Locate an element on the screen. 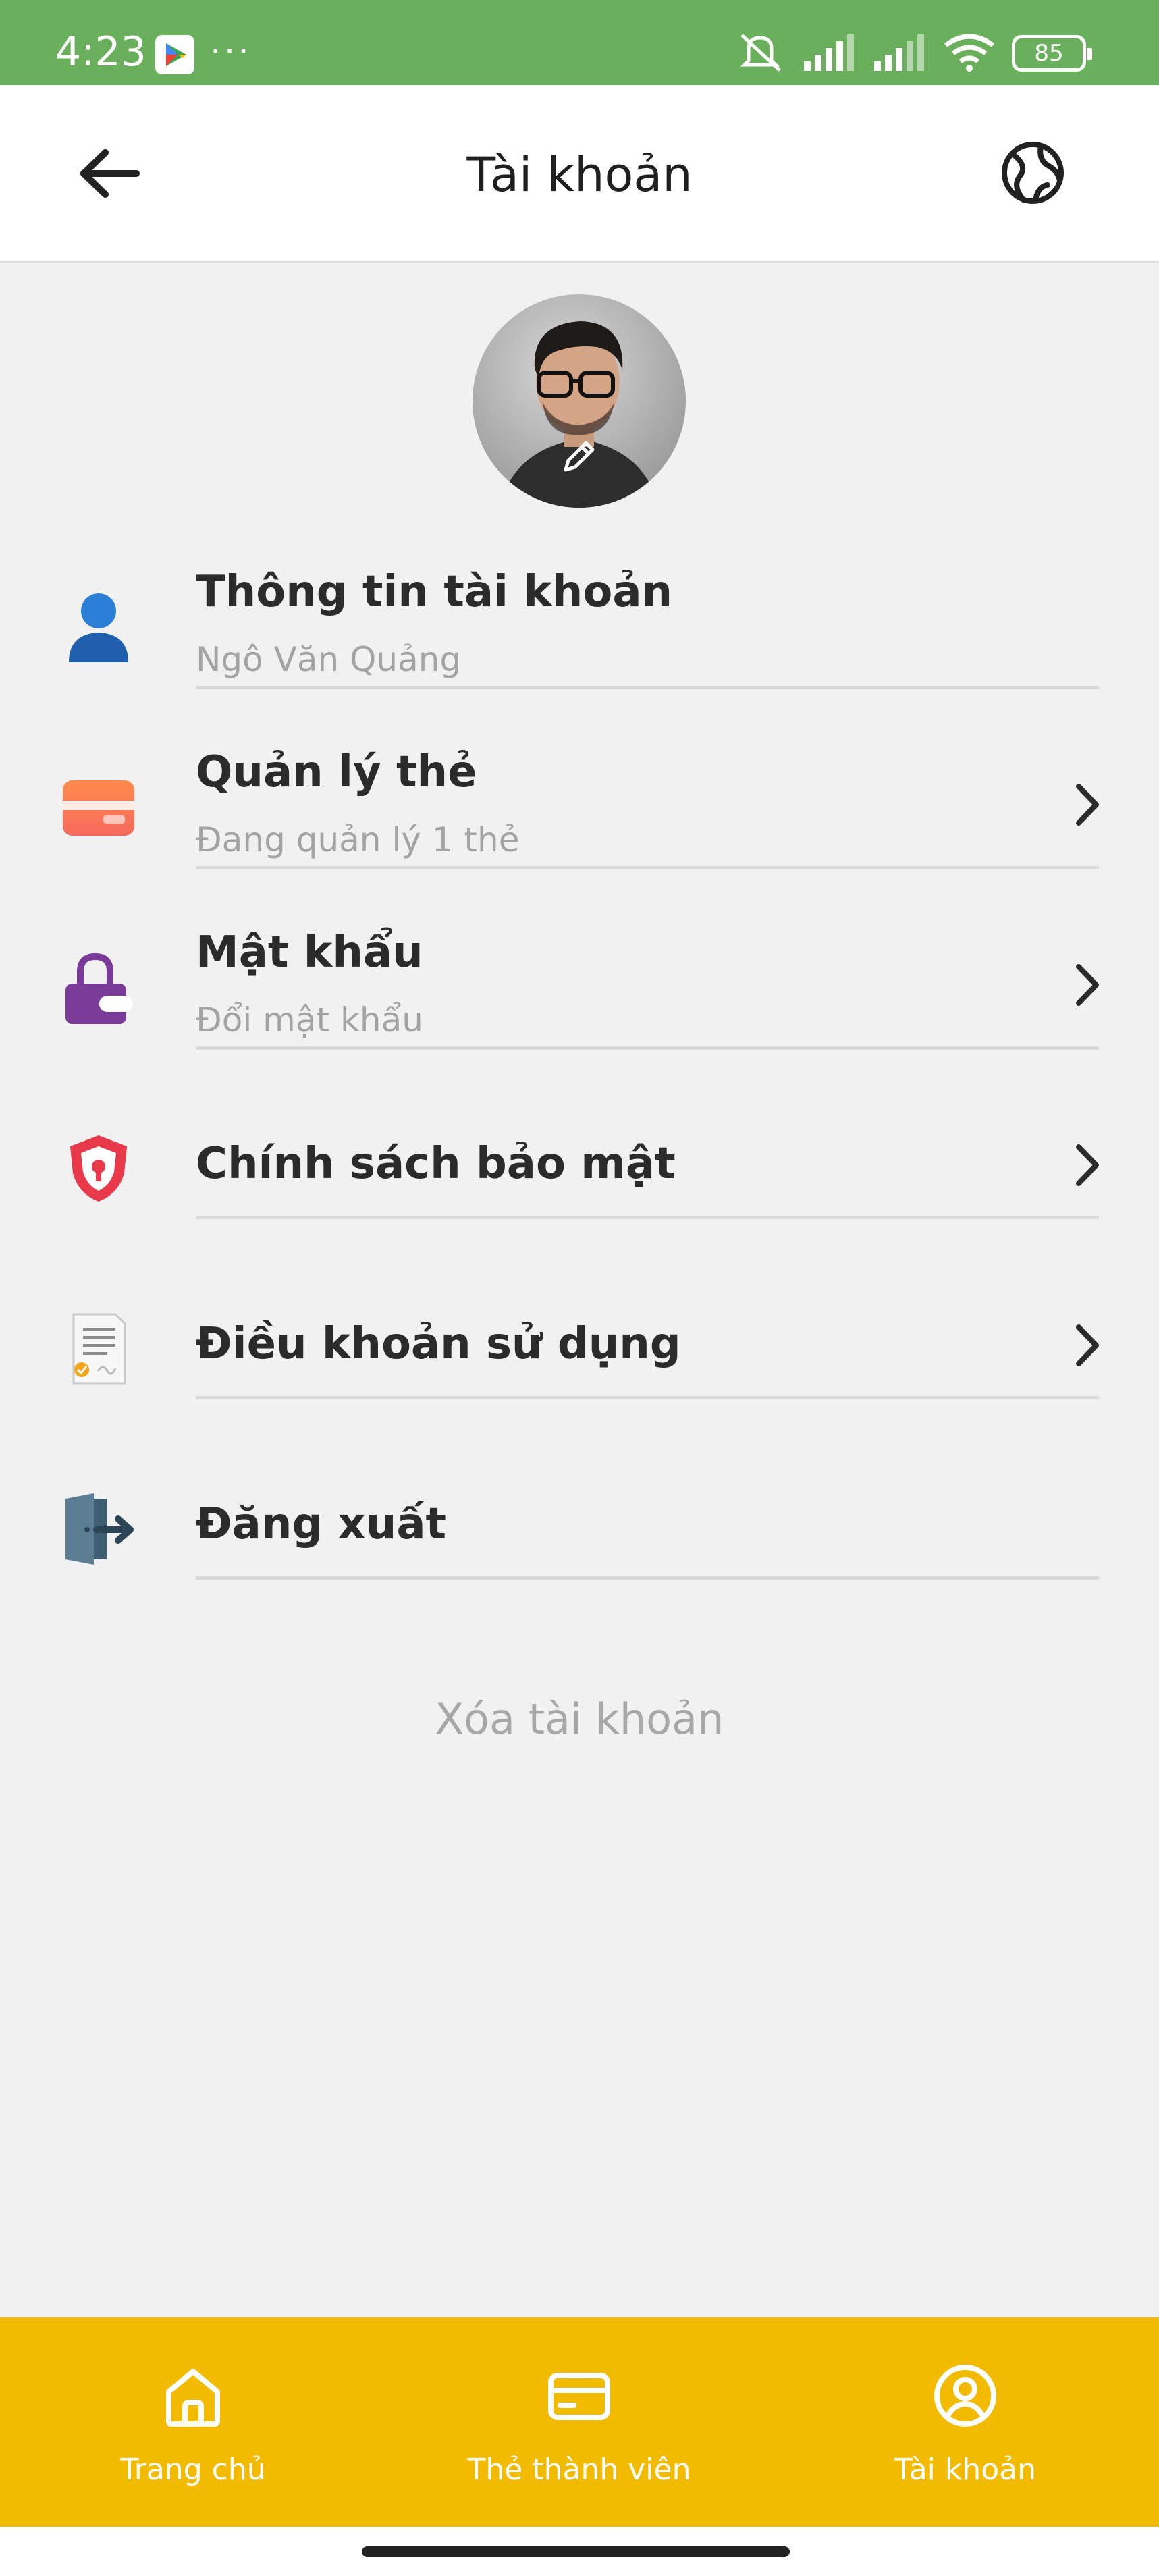 The width and height of the screenshot is (1159, 2576). shield-icon is located at coordinates (99, 1168).